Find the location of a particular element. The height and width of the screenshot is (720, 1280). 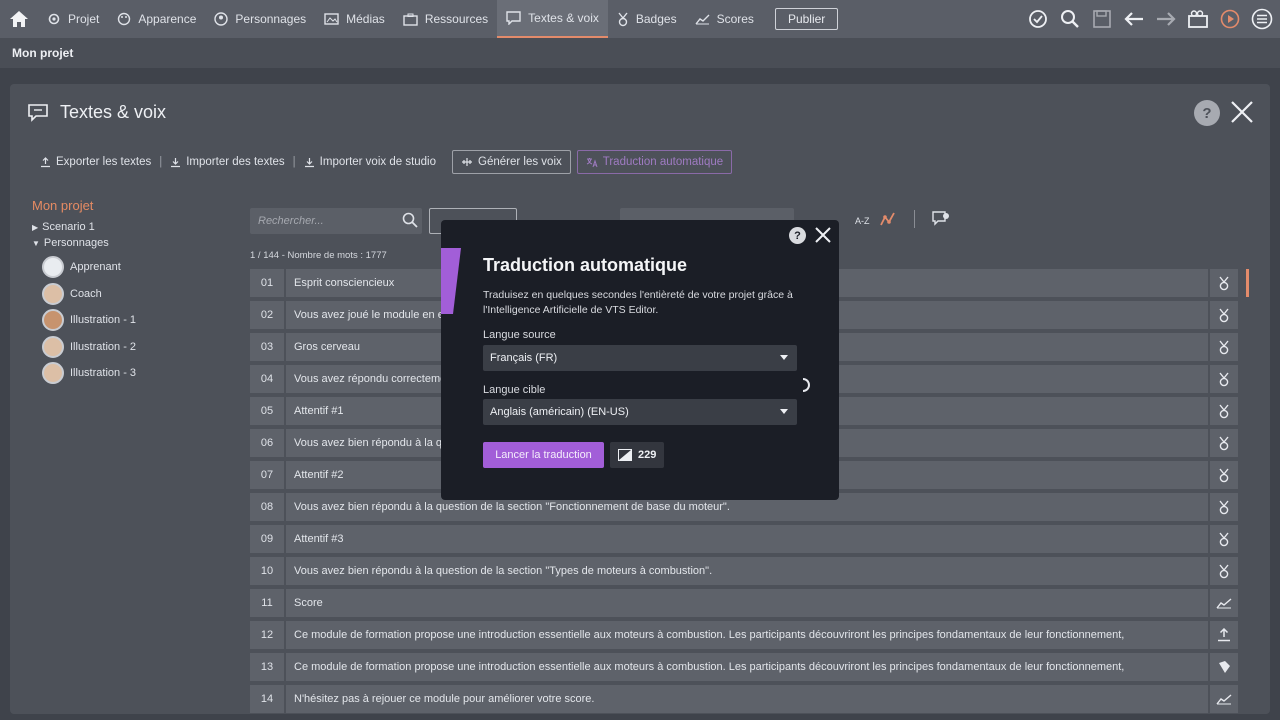

character-item: Coach is located at coordinates (132, 294).